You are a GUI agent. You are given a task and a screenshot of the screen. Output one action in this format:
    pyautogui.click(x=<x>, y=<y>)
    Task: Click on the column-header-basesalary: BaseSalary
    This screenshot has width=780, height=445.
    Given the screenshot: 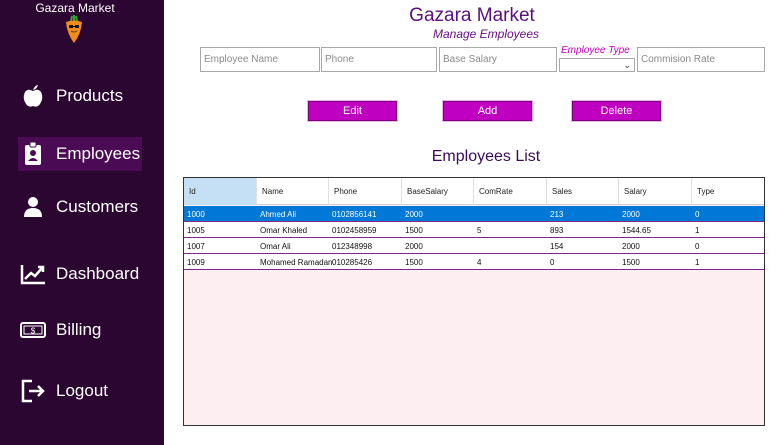 What is the action you would take?
    pyautogui.click(x=438, y=191)
    